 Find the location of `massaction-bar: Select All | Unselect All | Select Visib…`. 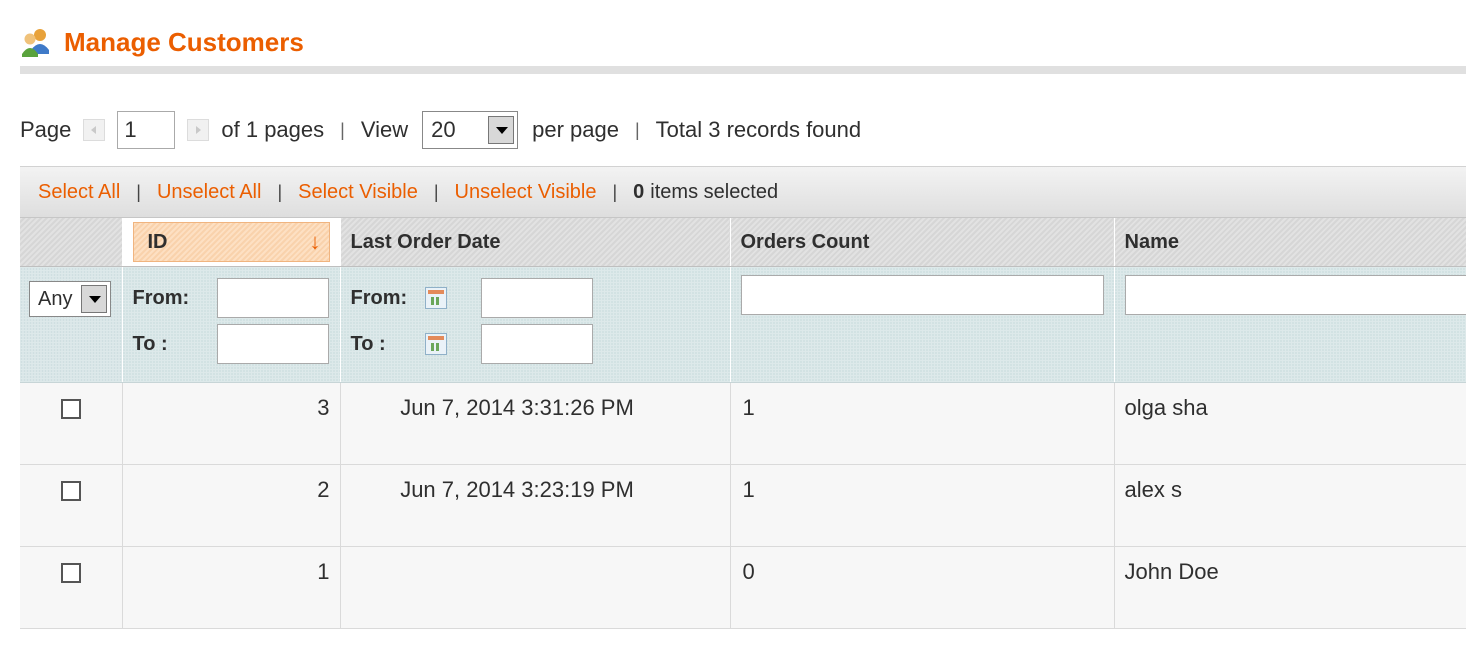

massaction-bar: Select All | Unselect All | Select Visib… is located at coordinates (743, 192).